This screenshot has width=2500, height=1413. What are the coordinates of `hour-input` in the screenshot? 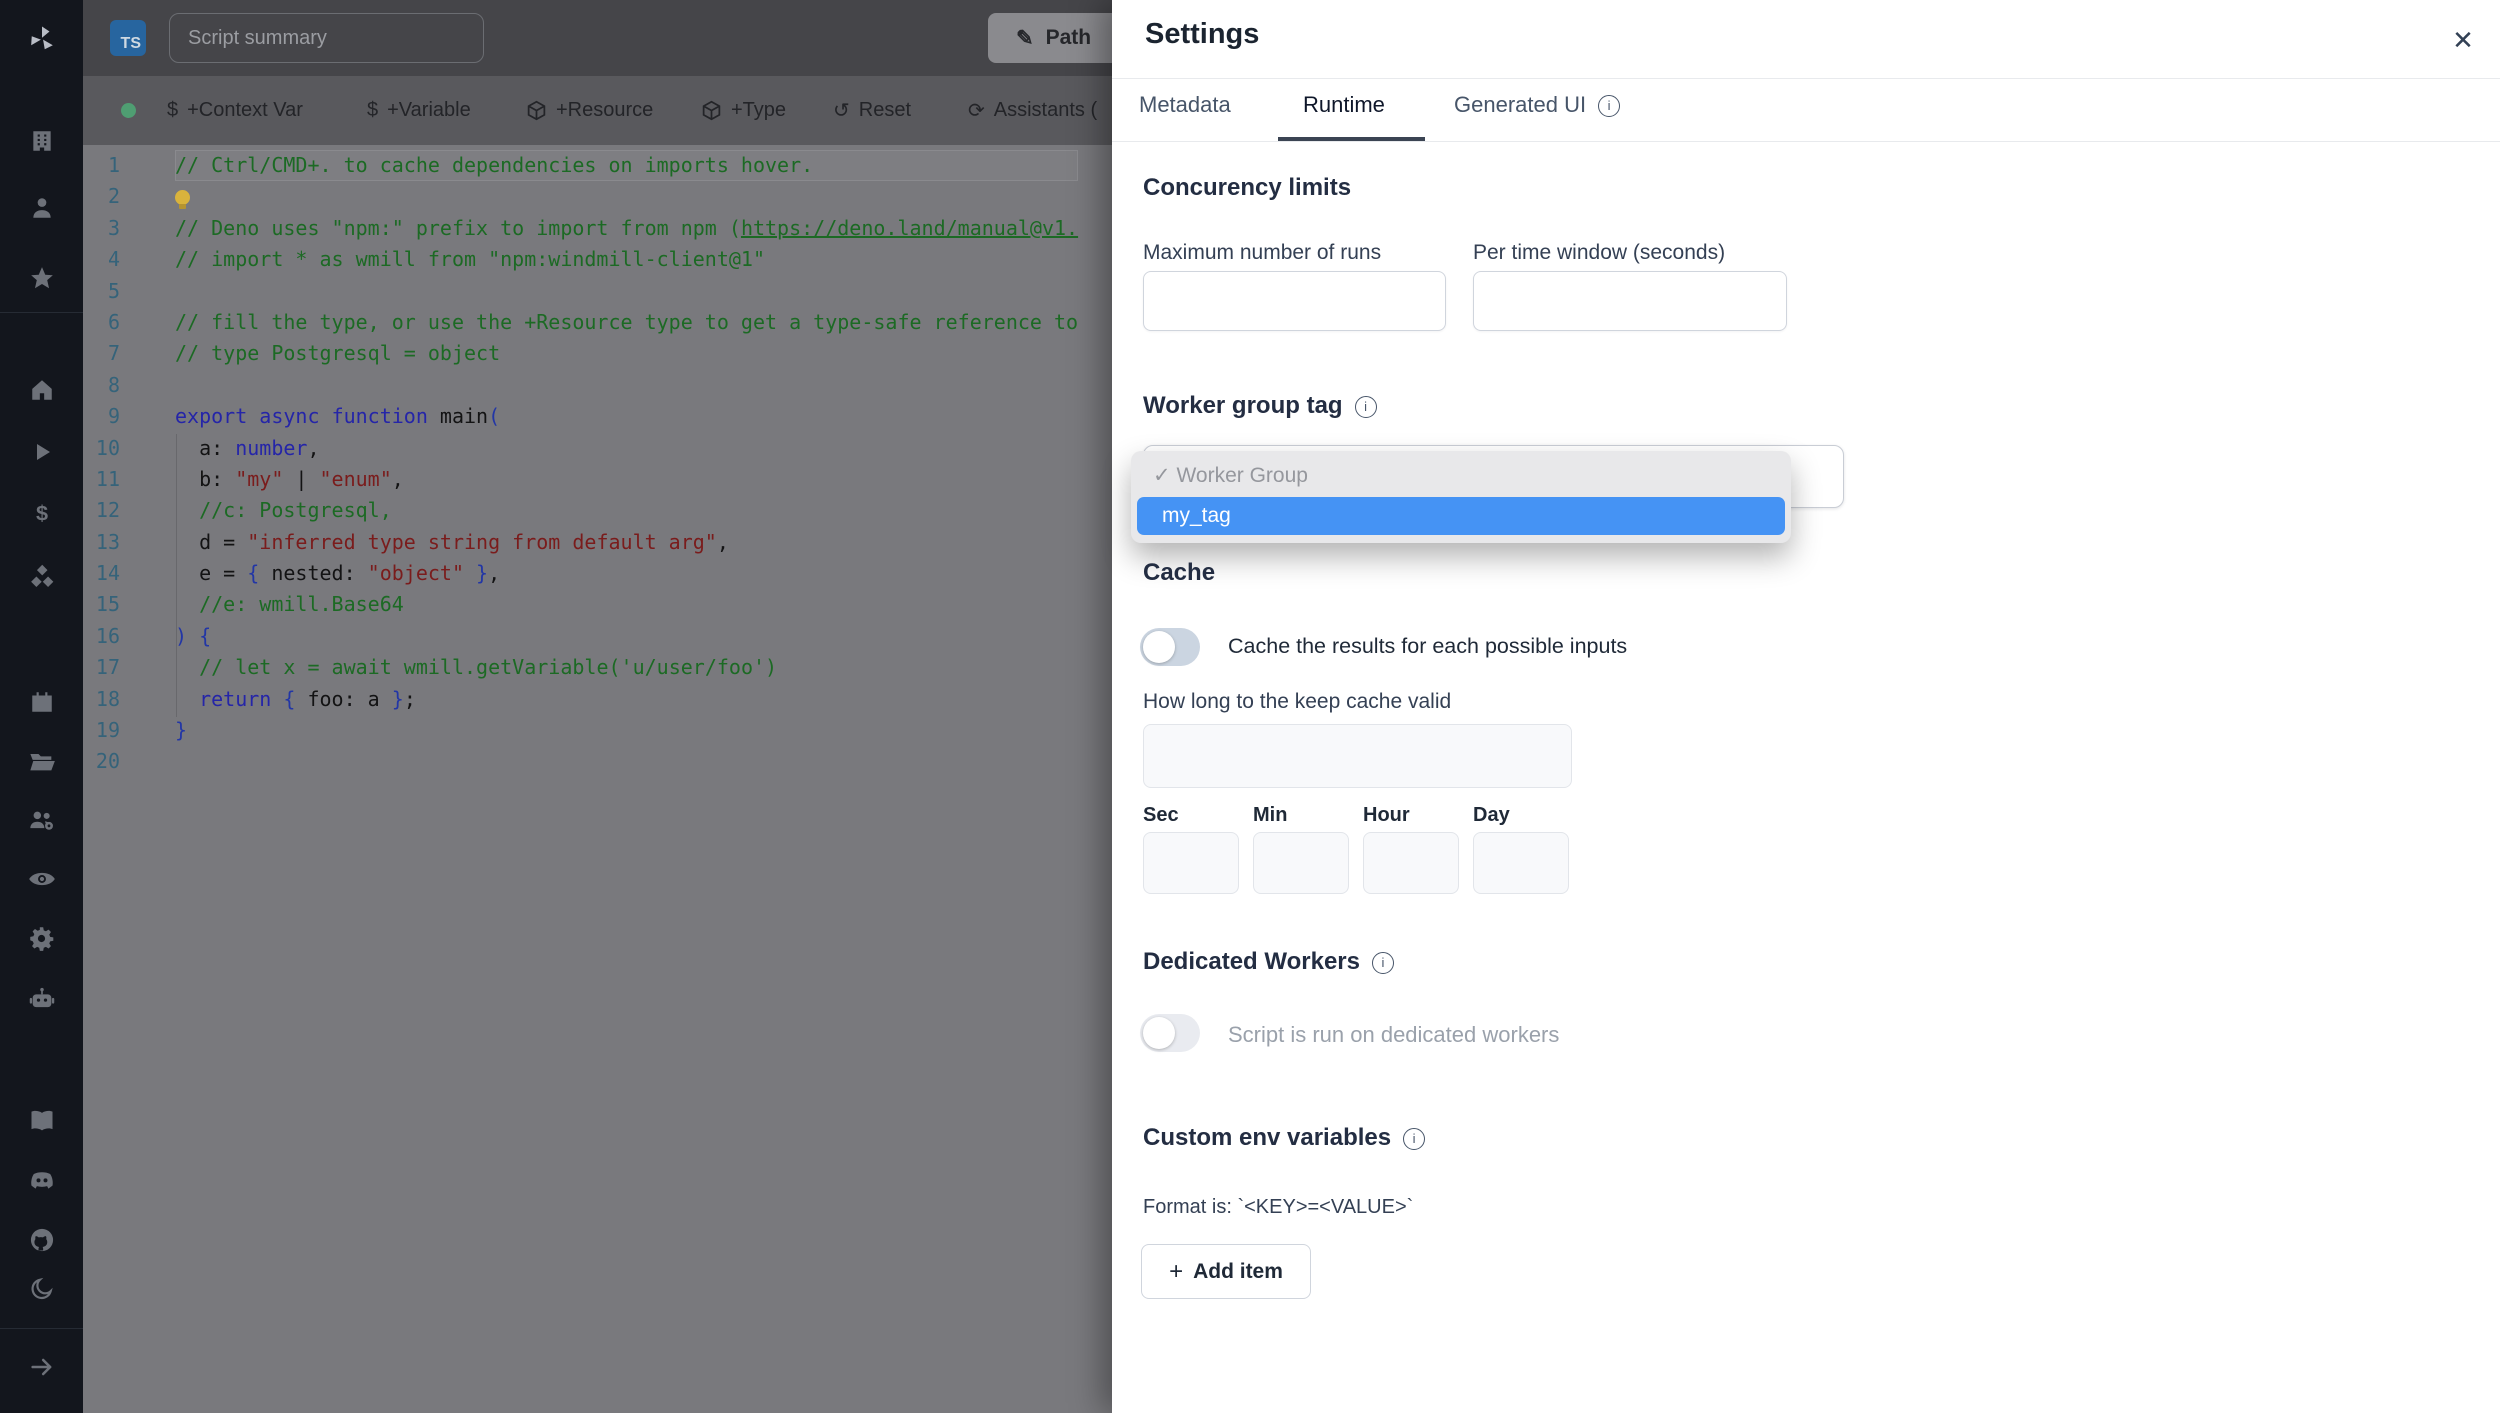 It's located at (1411, 863).